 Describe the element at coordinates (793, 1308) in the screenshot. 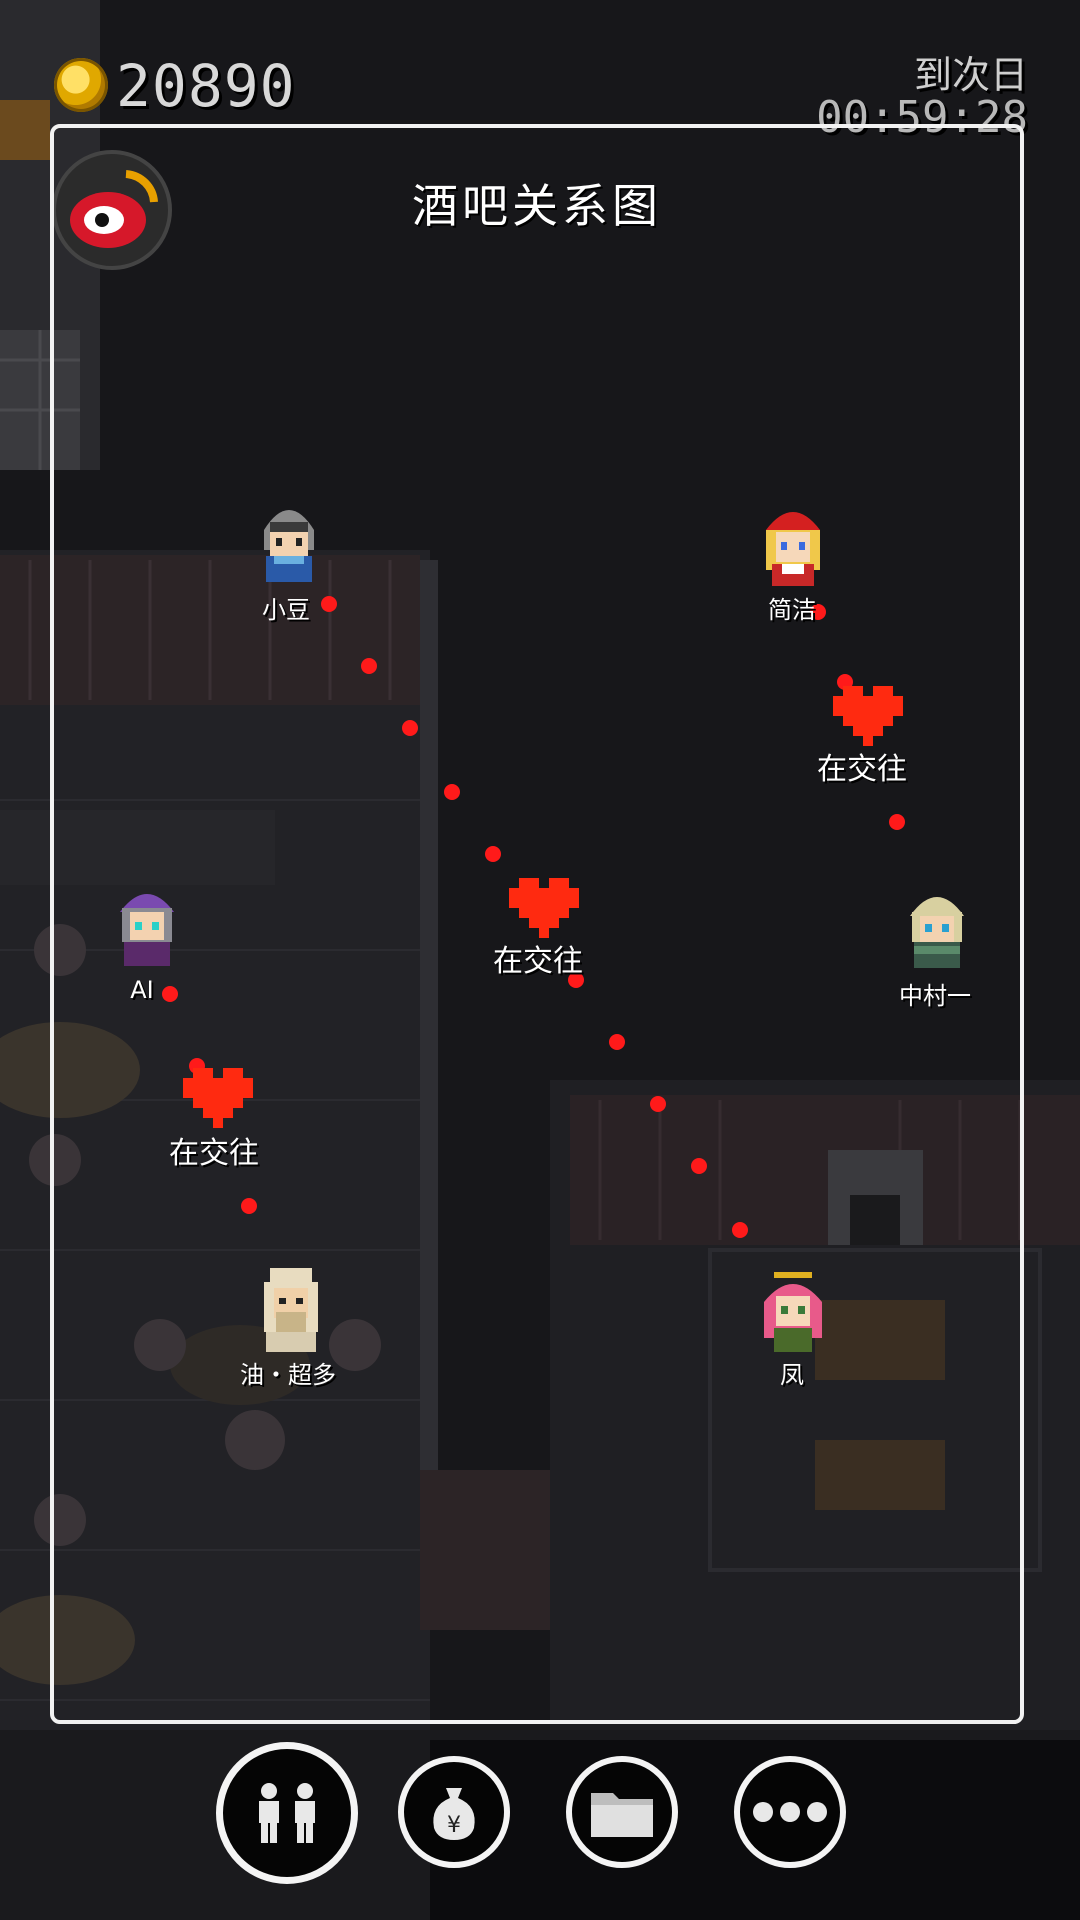

I see `character-feng` at that location.